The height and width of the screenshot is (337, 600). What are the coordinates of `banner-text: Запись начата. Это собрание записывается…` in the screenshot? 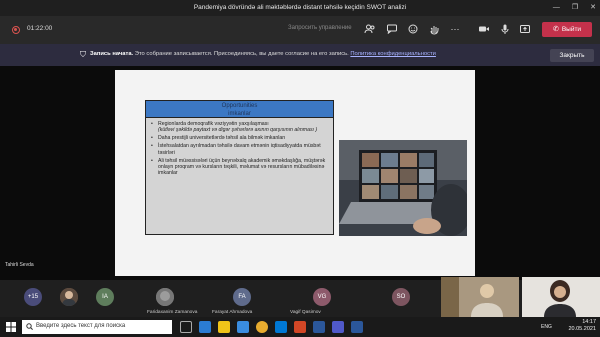 It's located at (263, 54).